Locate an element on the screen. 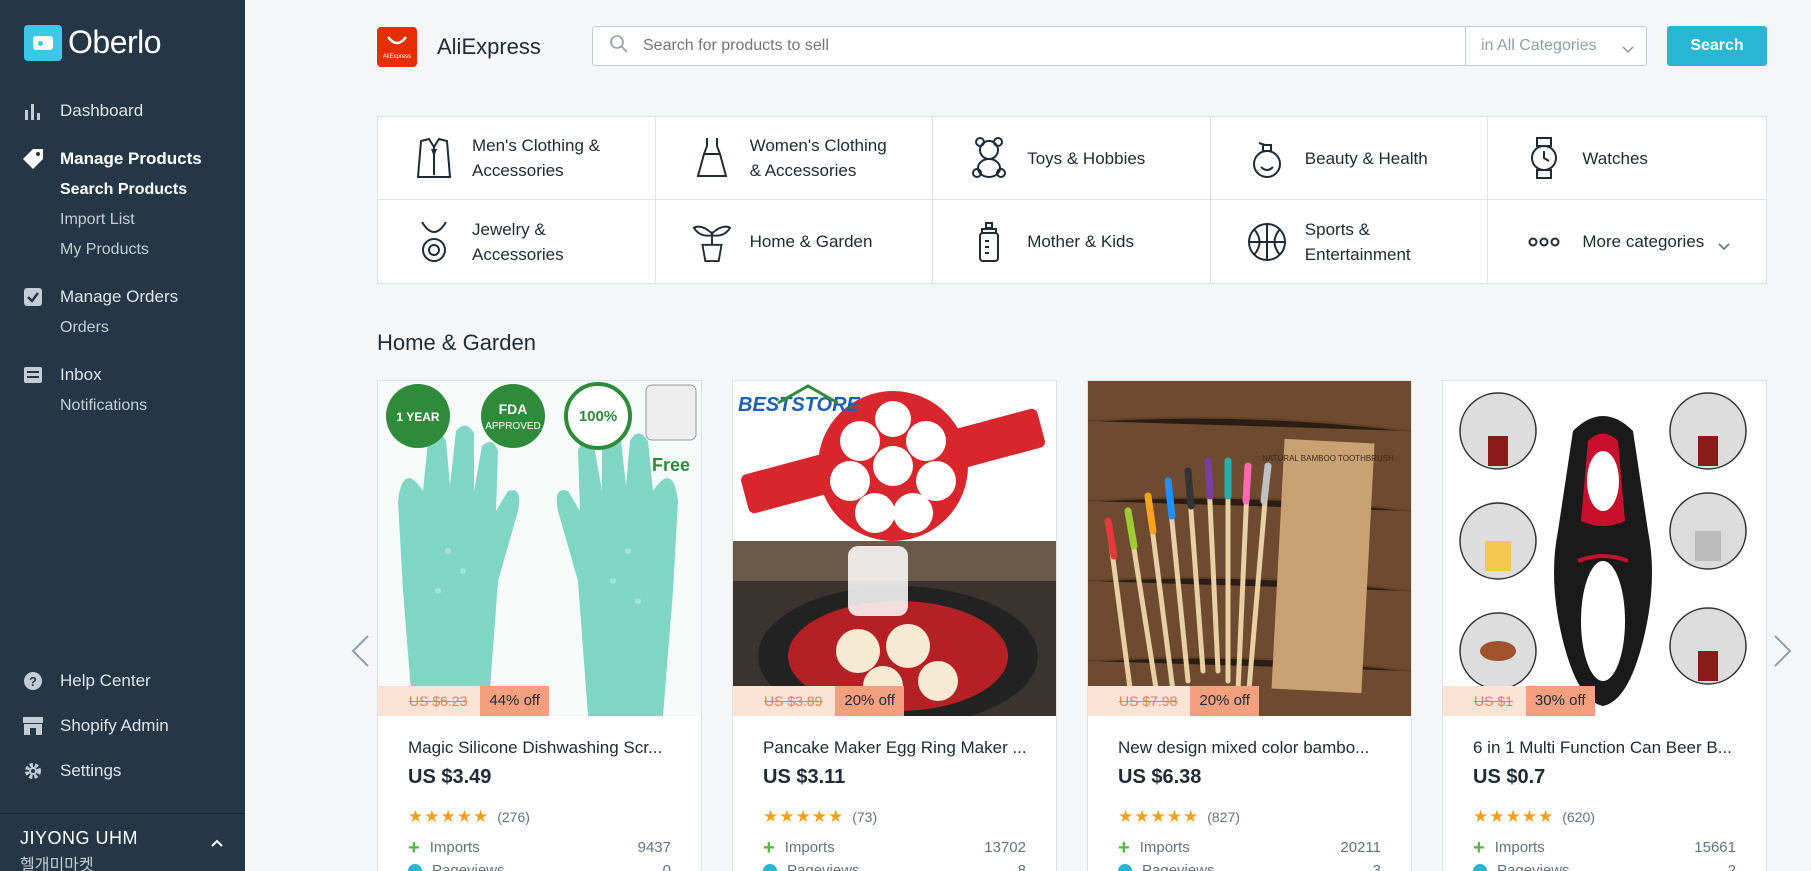 This screenshot has height=871, width=1811. product-price: US $3.11 is located at coordinates (804, 777).